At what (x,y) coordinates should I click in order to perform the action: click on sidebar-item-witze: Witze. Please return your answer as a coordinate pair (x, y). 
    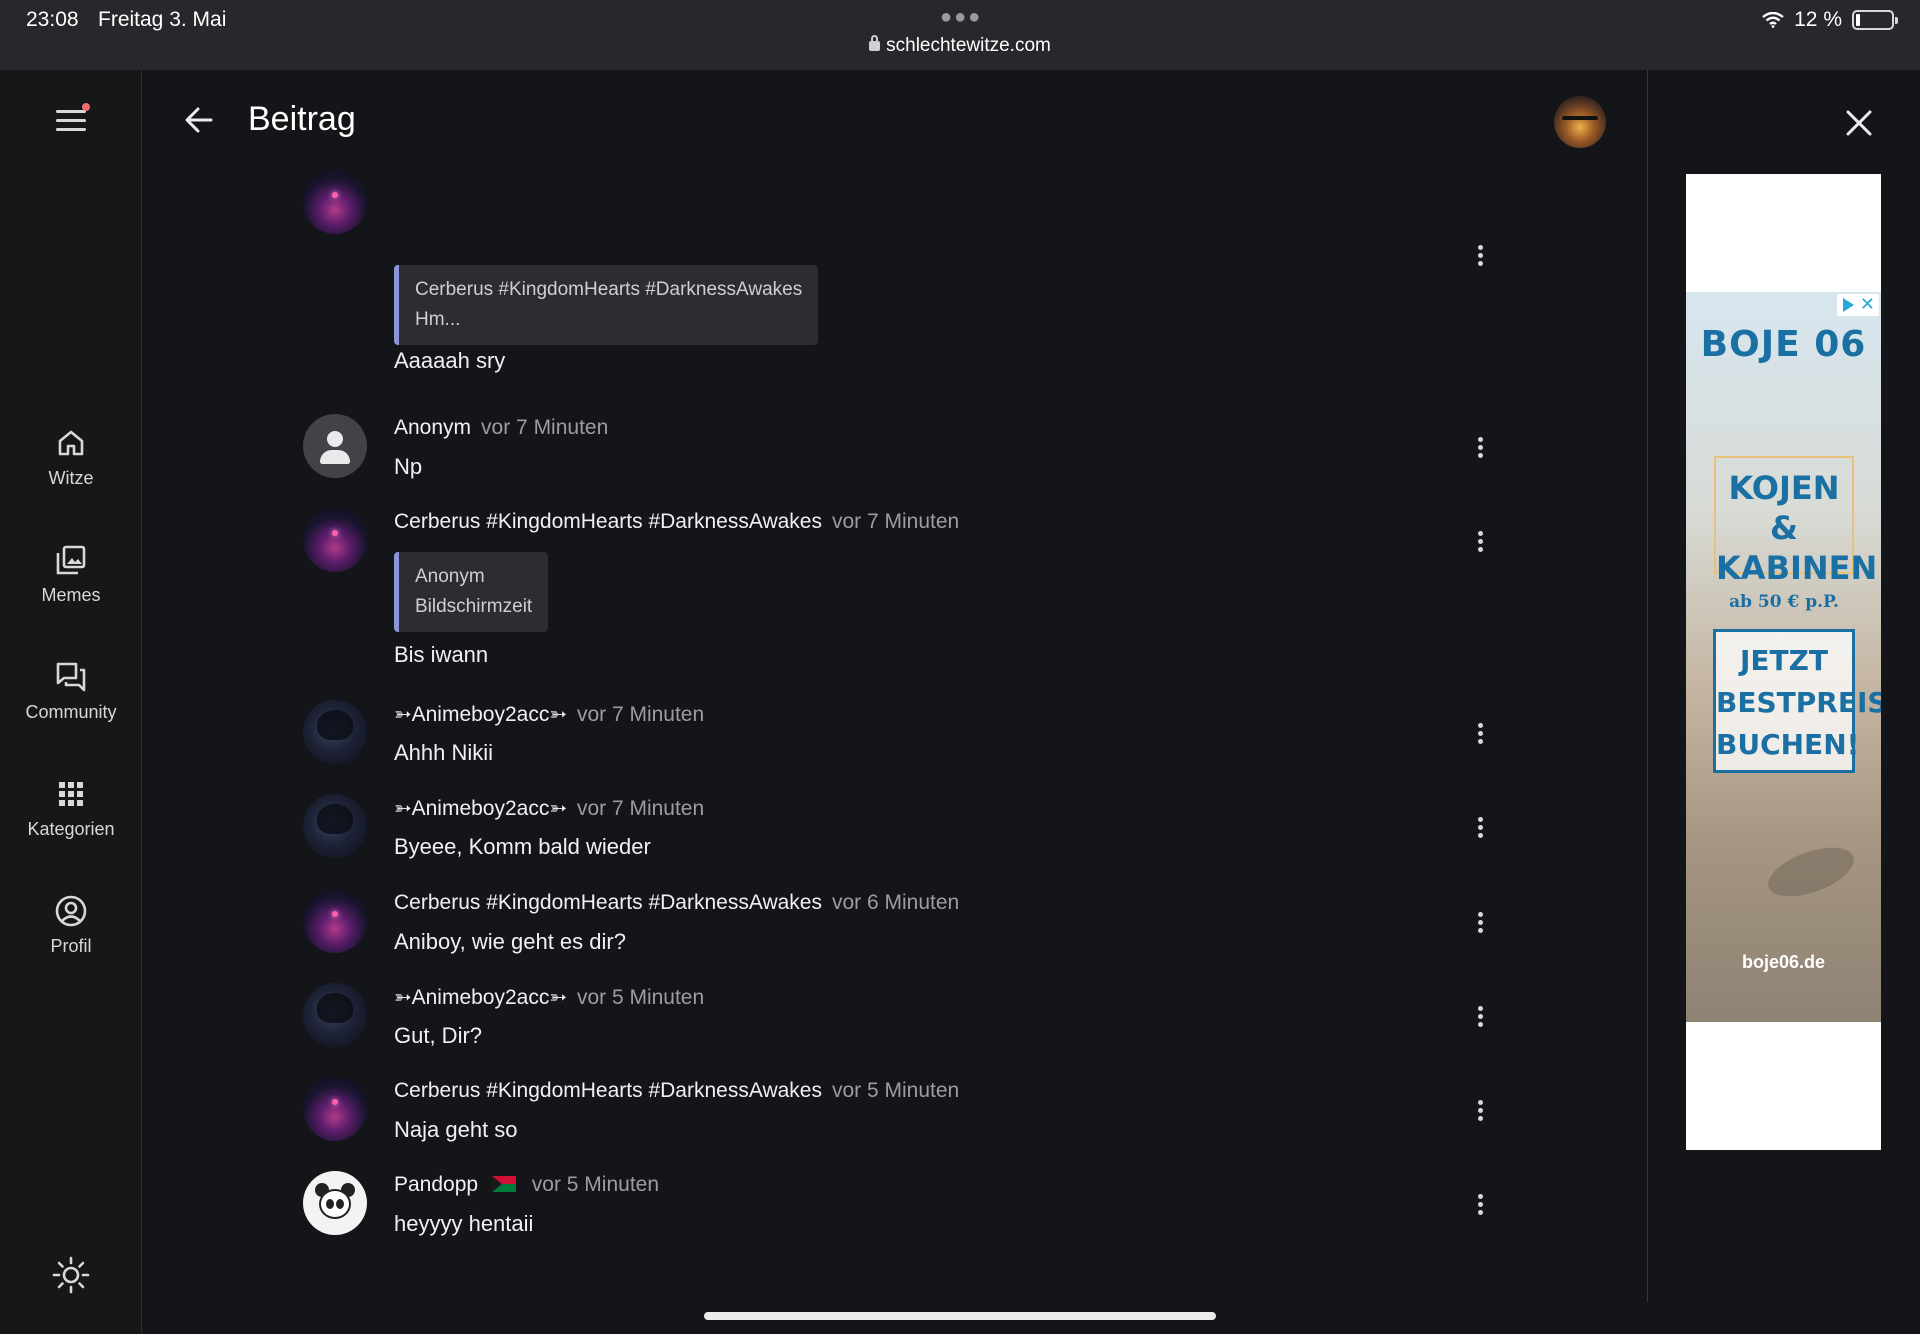
    Looking at the image, I should click on (71, 457).